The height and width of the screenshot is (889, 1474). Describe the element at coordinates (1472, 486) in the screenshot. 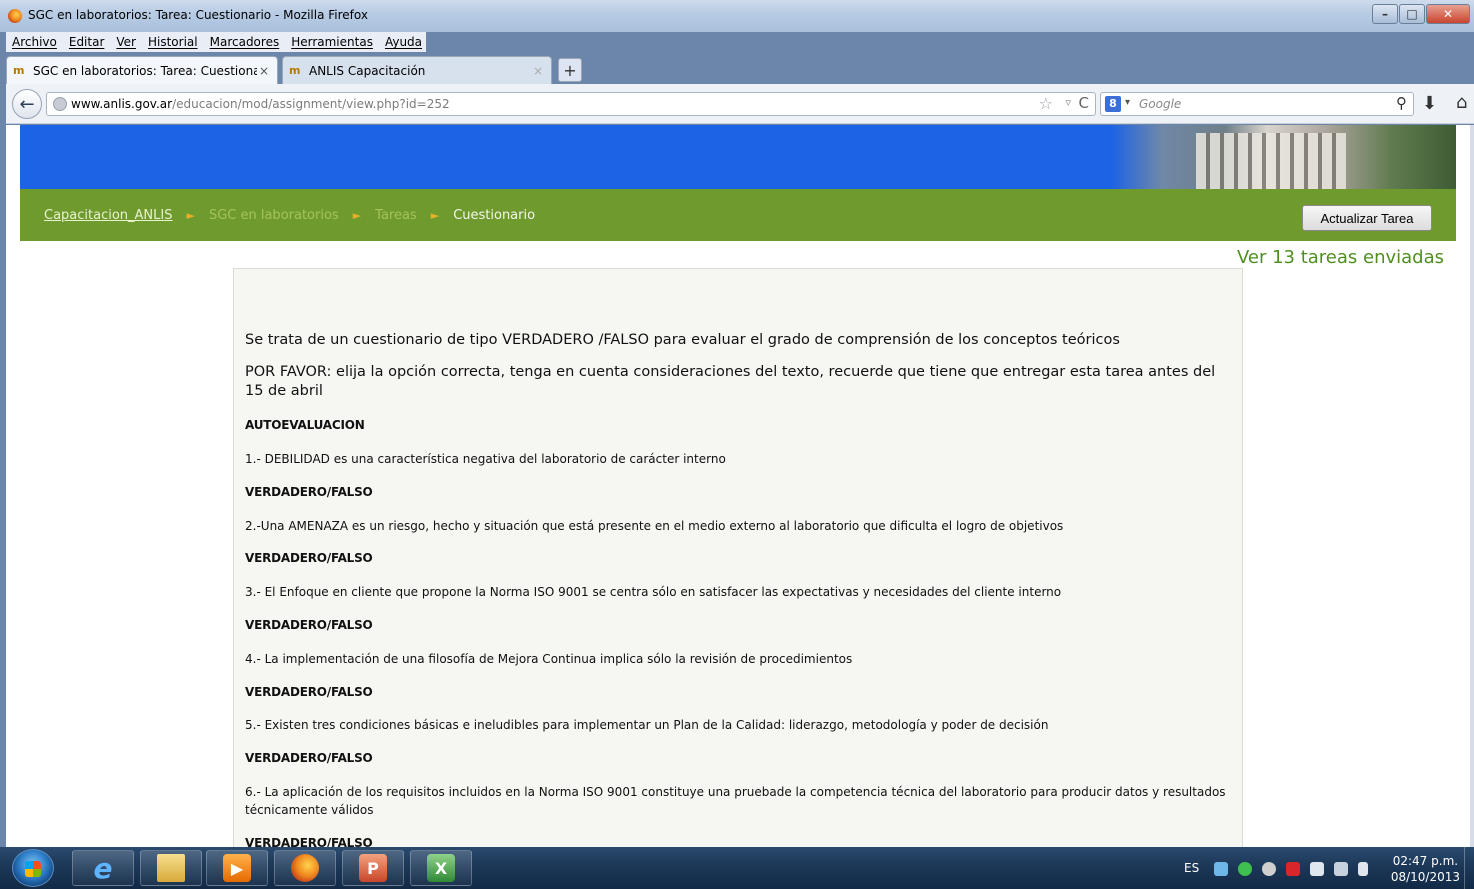

I see `vertical-scrollbar` at that location.